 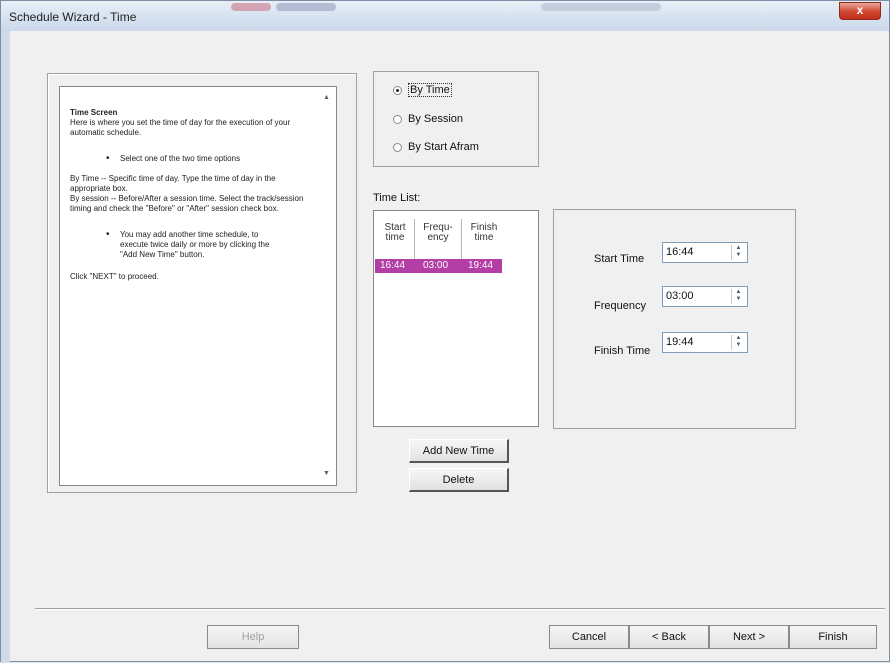 I want to click on start-time-value: 16:44, so click(x=680, y=252).